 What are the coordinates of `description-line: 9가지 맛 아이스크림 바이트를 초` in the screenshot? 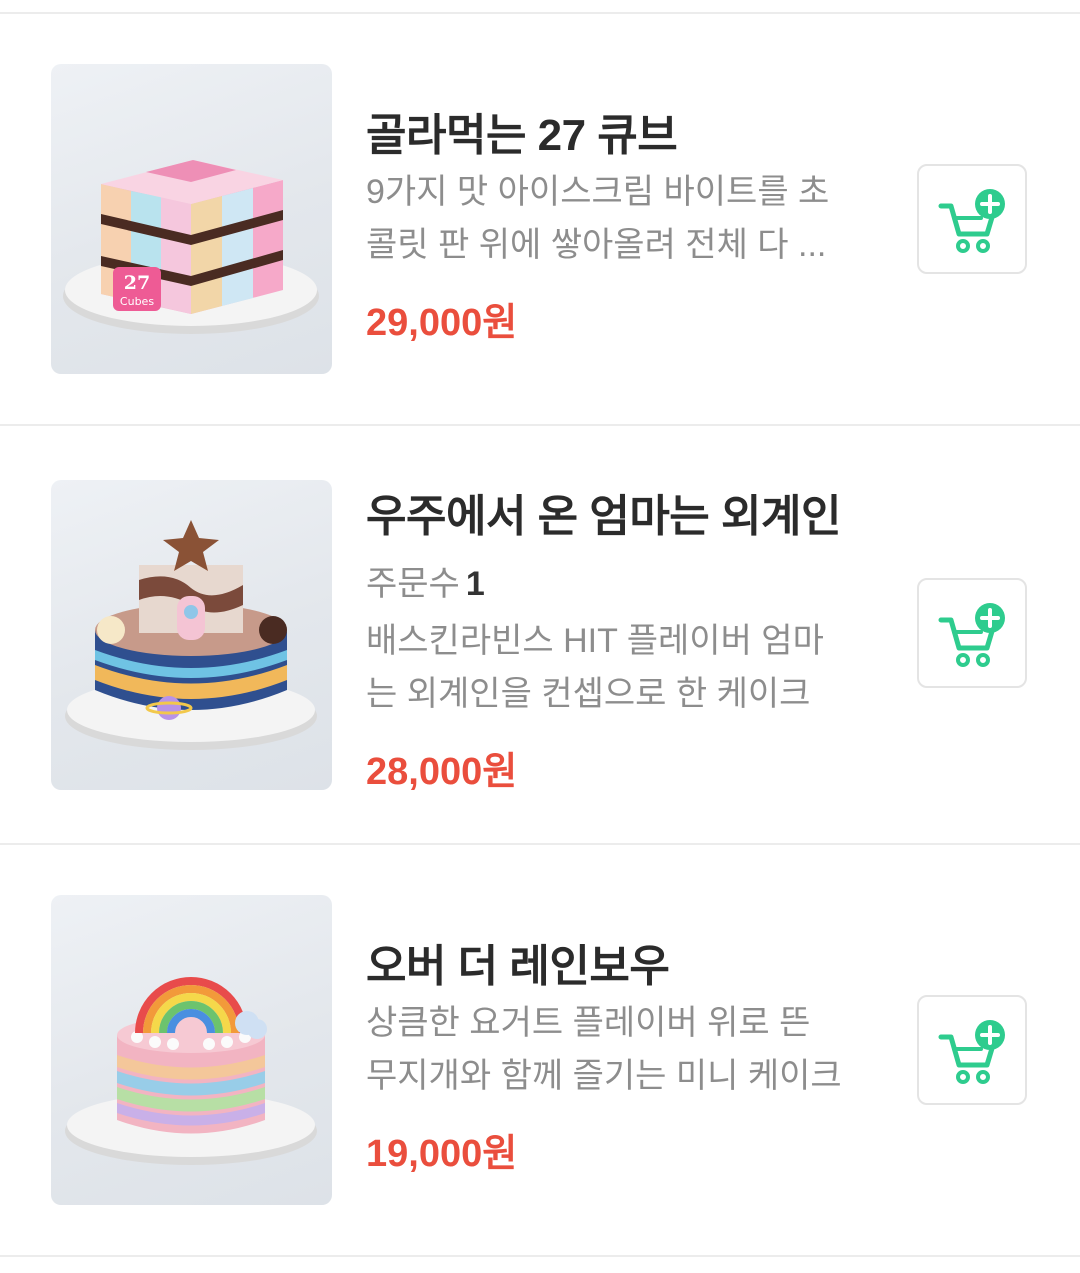 It's located at (598, 192).